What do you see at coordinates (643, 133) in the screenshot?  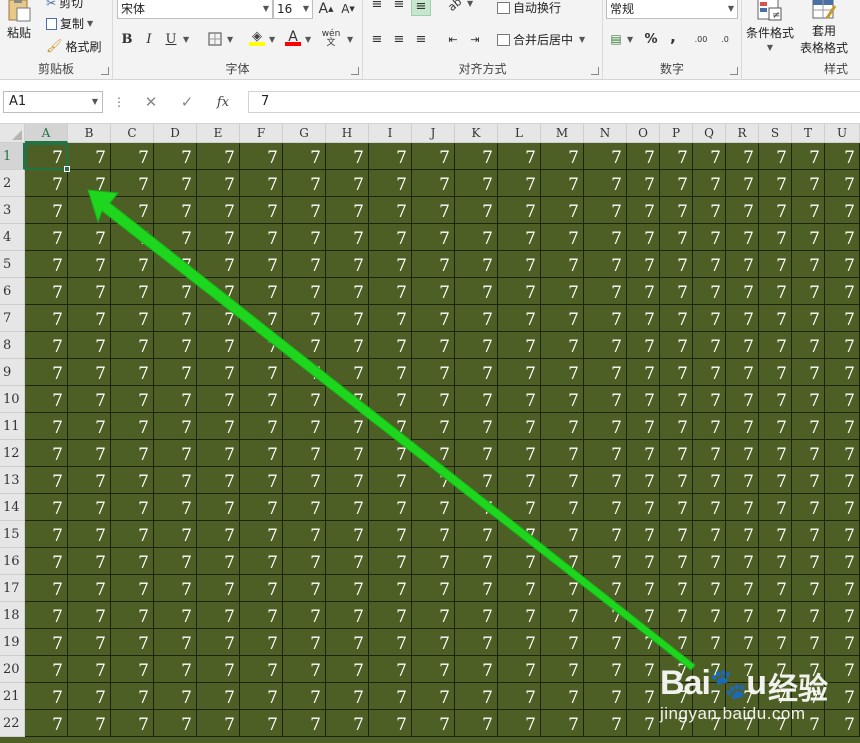 I see `column-header-o: O` at bounding box center [643, 133].